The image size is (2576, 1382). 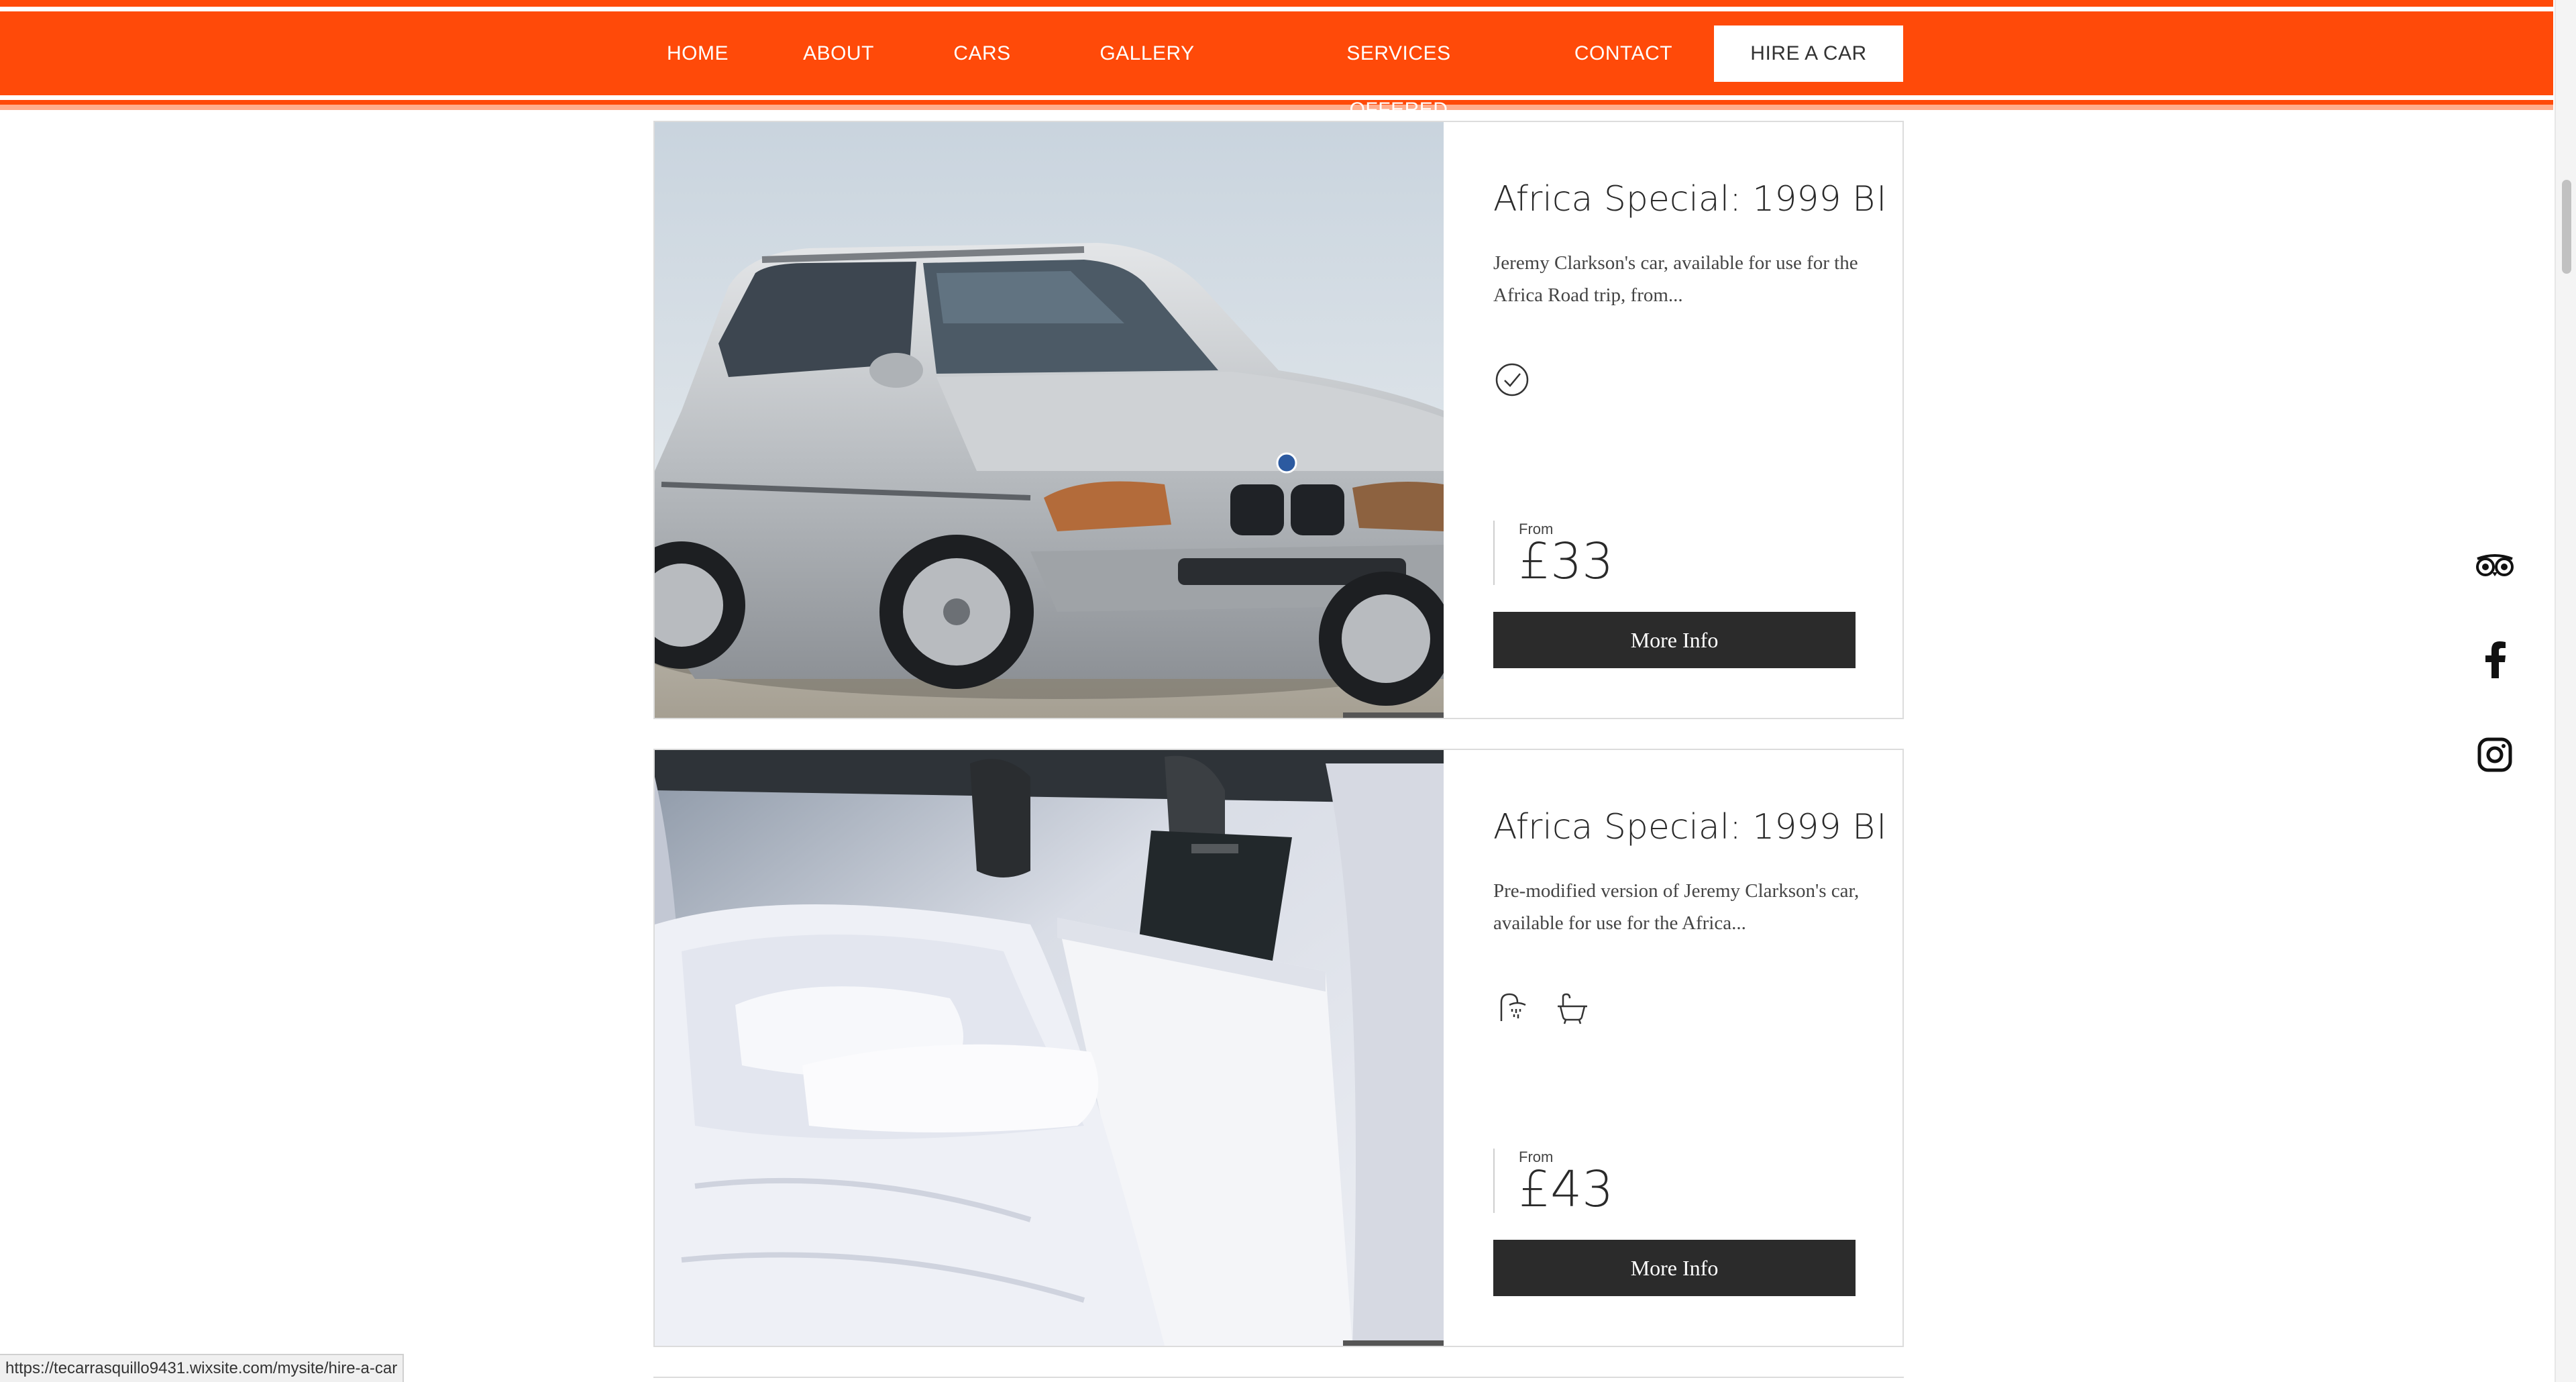 I want to click on nav-divider-bottom, so click(x=1276, y=97).